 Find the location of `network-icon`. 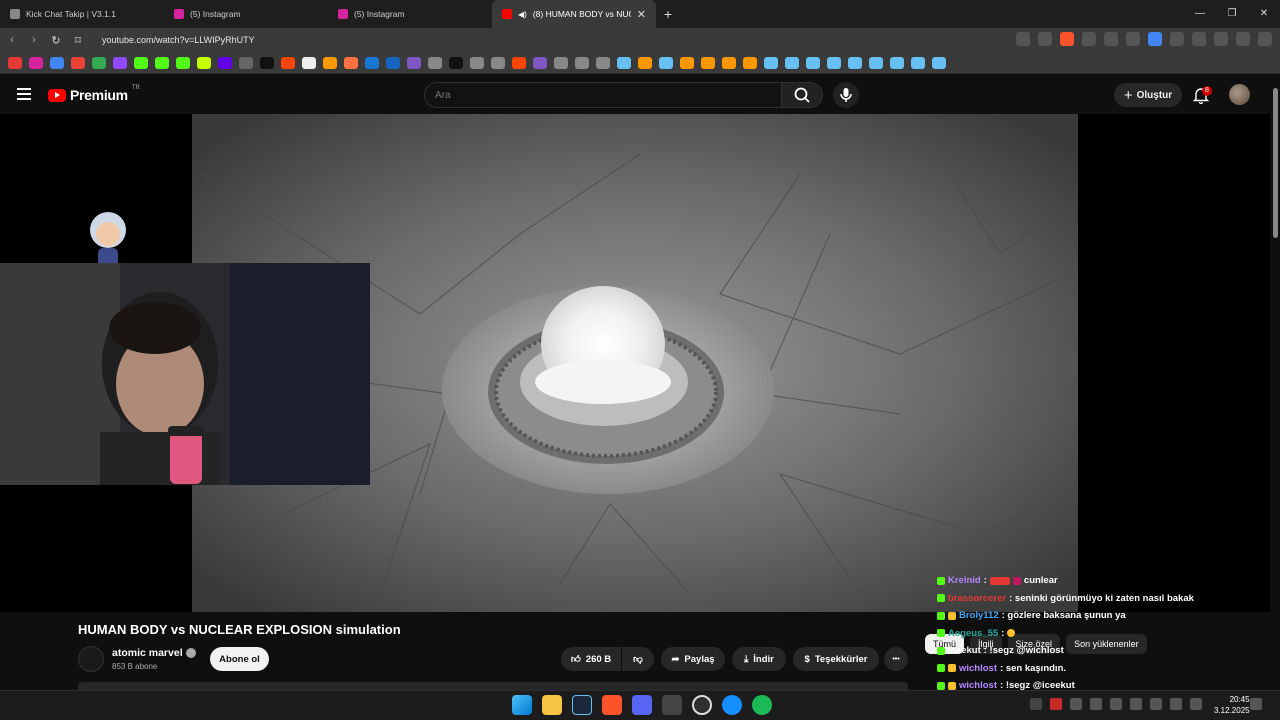

network-icon is located at coordinates (1156, 704).